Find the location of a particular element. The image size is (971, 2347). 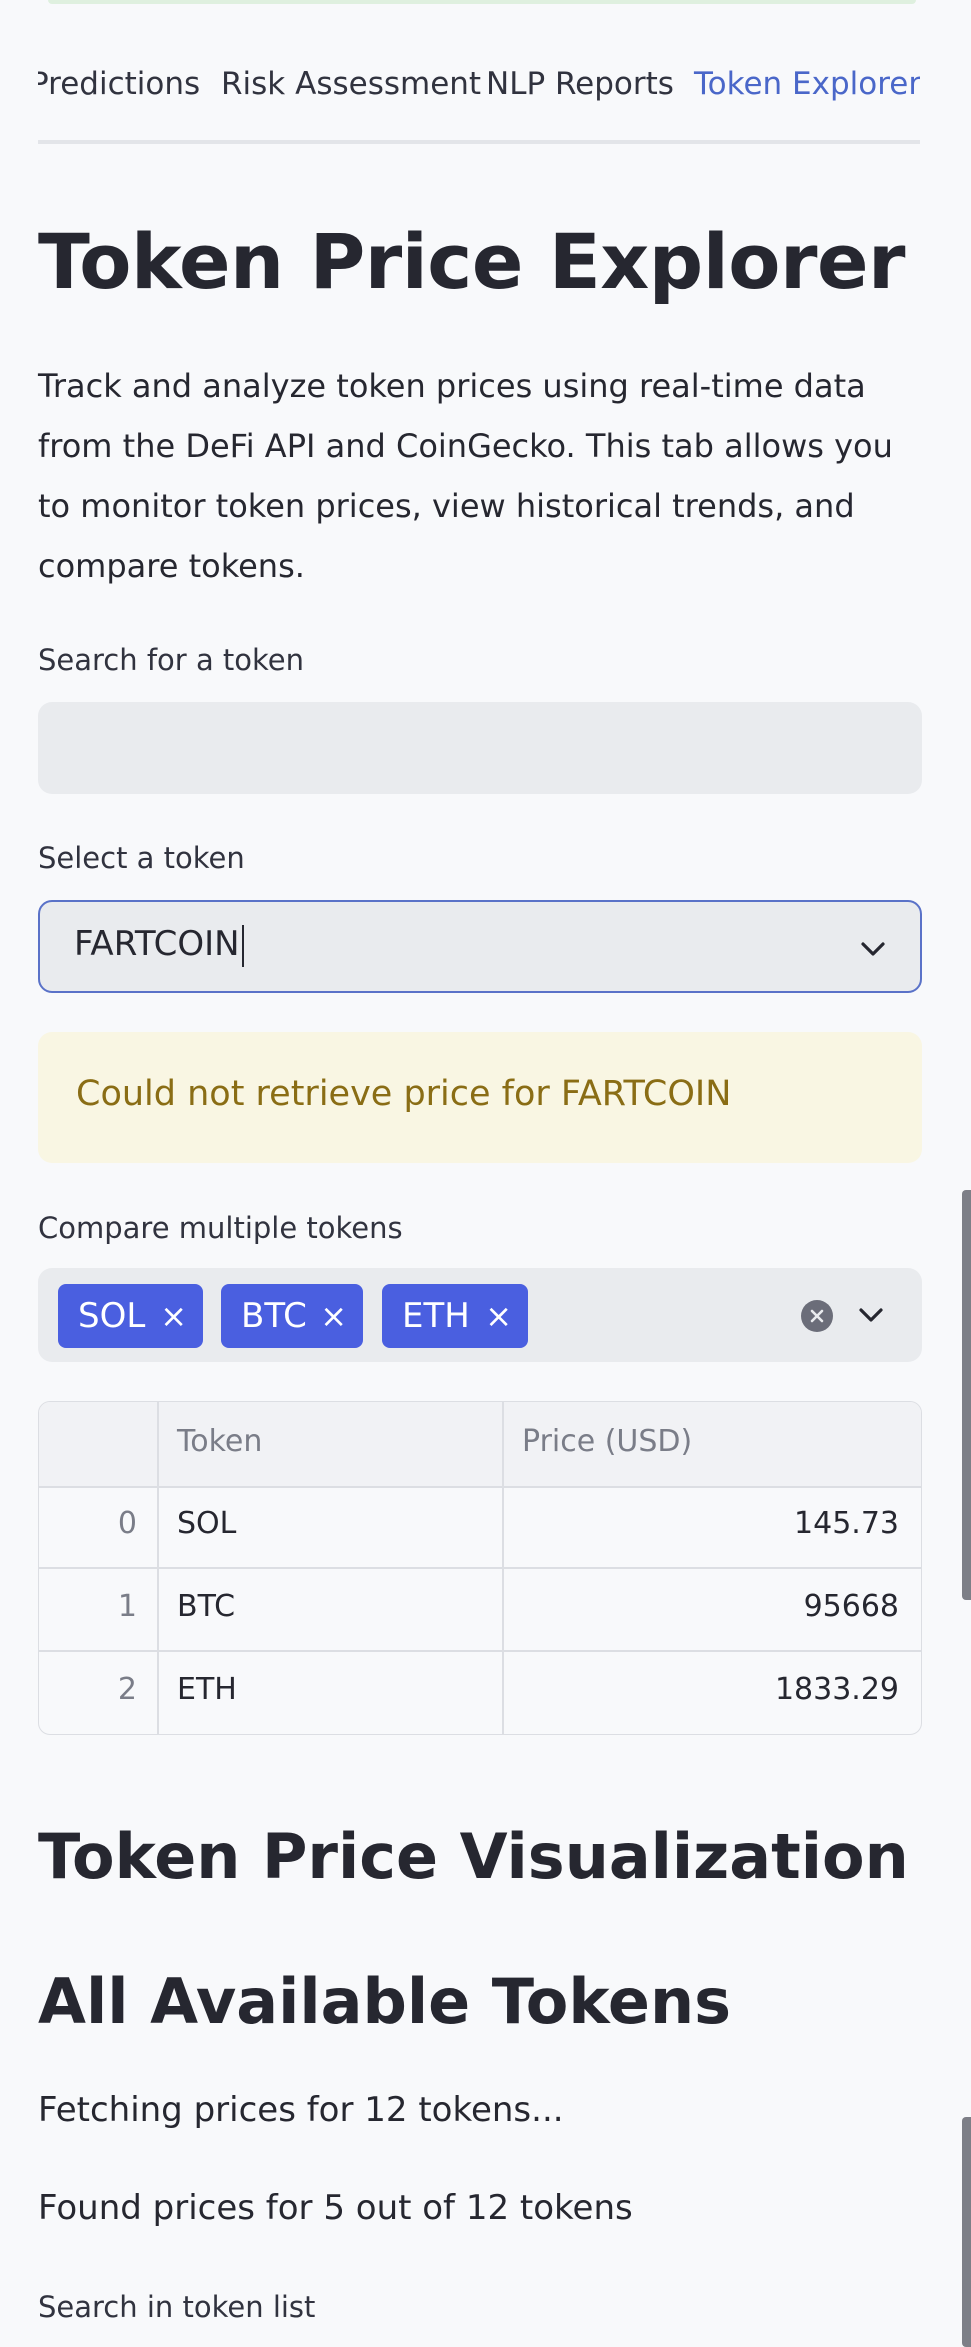

clear-circle-icon is located at coordinates (817, 1316).